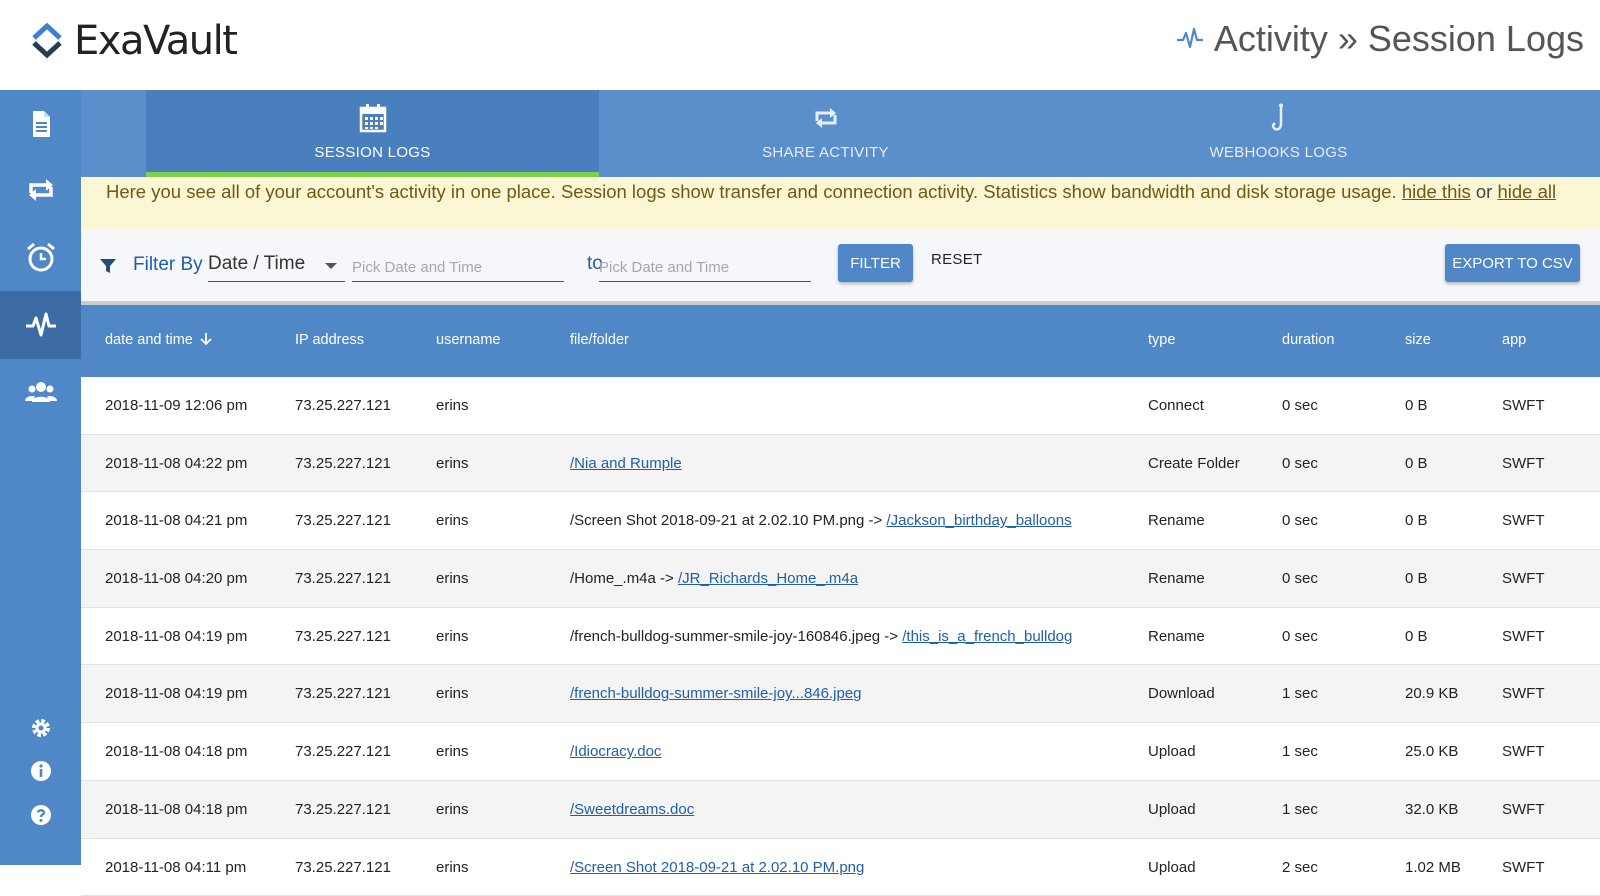  Describe the element at coordinates (1161, 340) in the screenshot. I see `column-header-type: type` at that location.